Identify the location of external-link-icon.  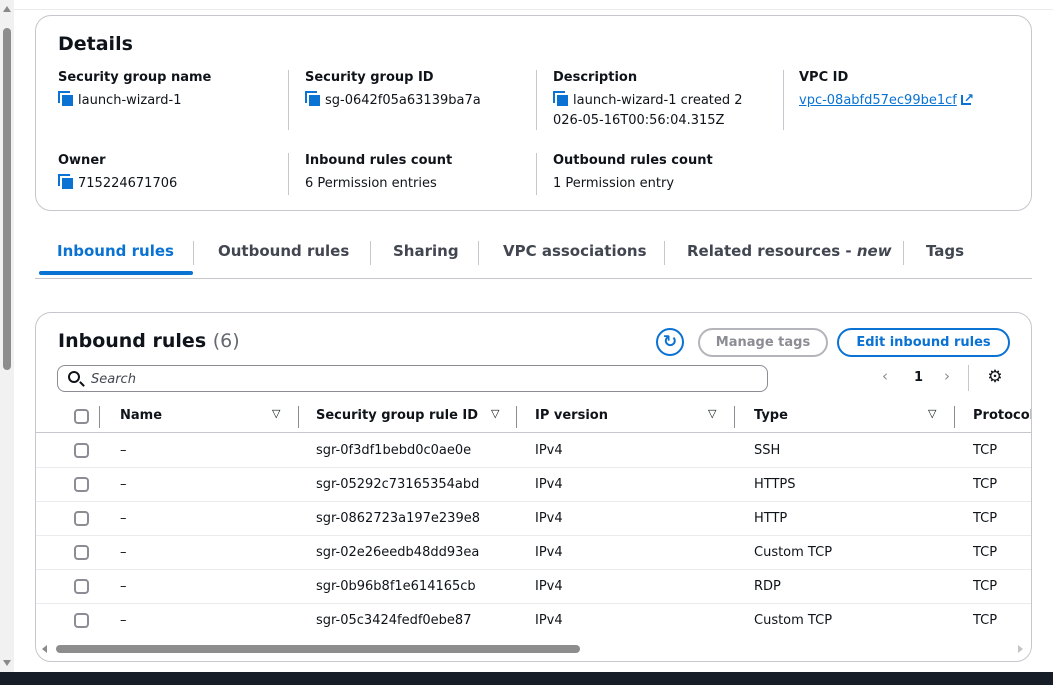
(967, 98).